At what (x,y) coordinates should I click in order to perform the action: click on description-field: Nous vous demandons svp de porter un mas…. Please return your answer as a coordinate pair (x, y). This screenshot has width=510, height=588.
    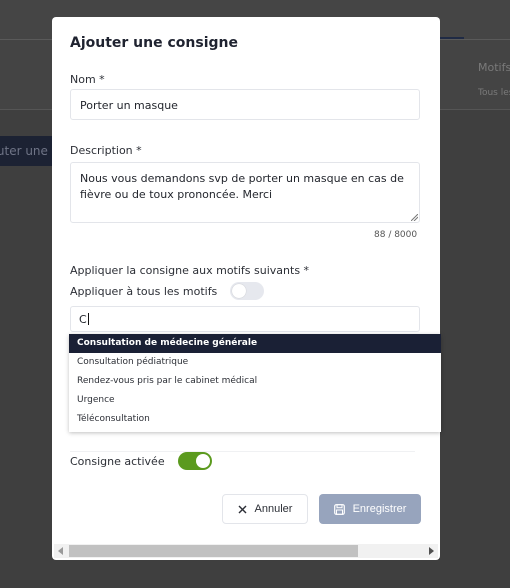
    Looking at the image, I should click on (245, 192).